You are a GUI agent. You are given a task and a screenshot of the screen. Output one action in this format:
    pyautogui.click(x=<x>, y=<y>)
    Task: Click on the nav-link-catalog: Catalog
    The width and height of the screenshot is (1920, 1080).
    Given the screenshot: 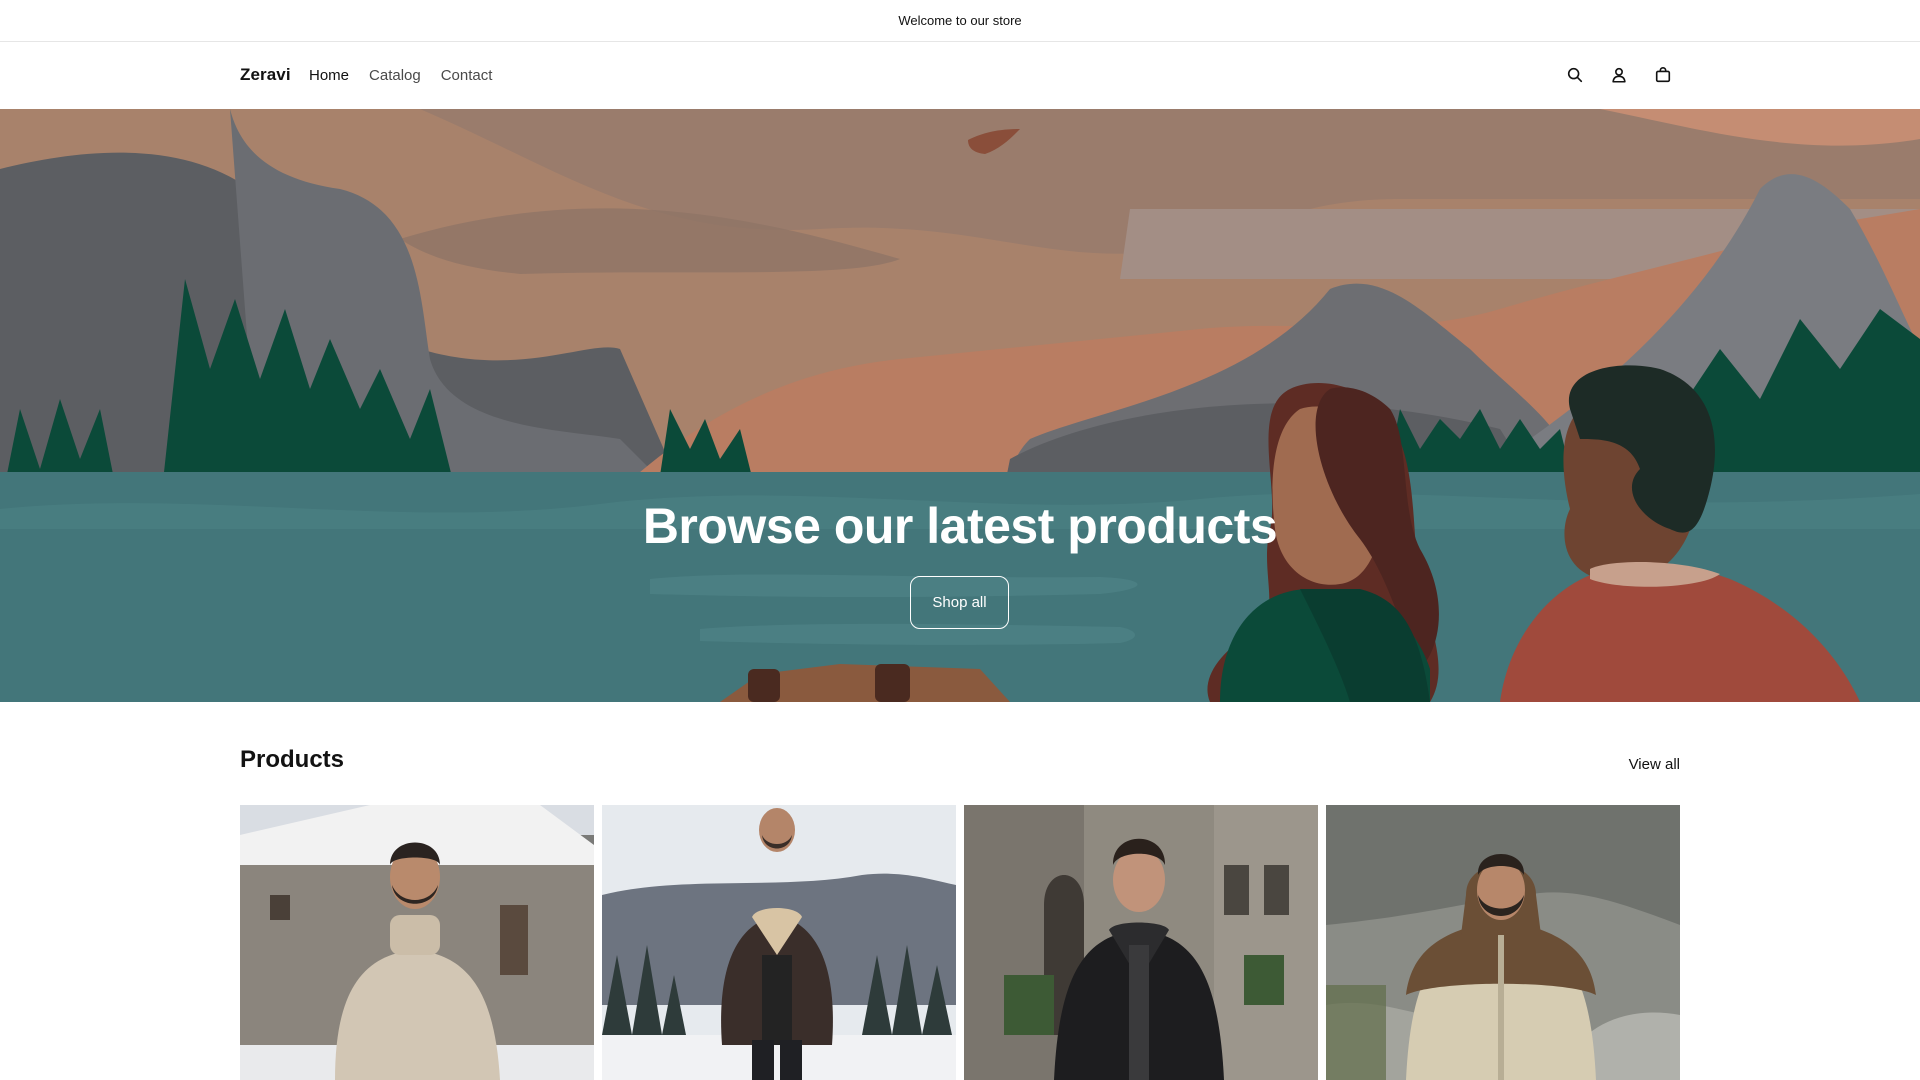 What is the action you would take?
    pyautogui.click(x=395, y=75)
    